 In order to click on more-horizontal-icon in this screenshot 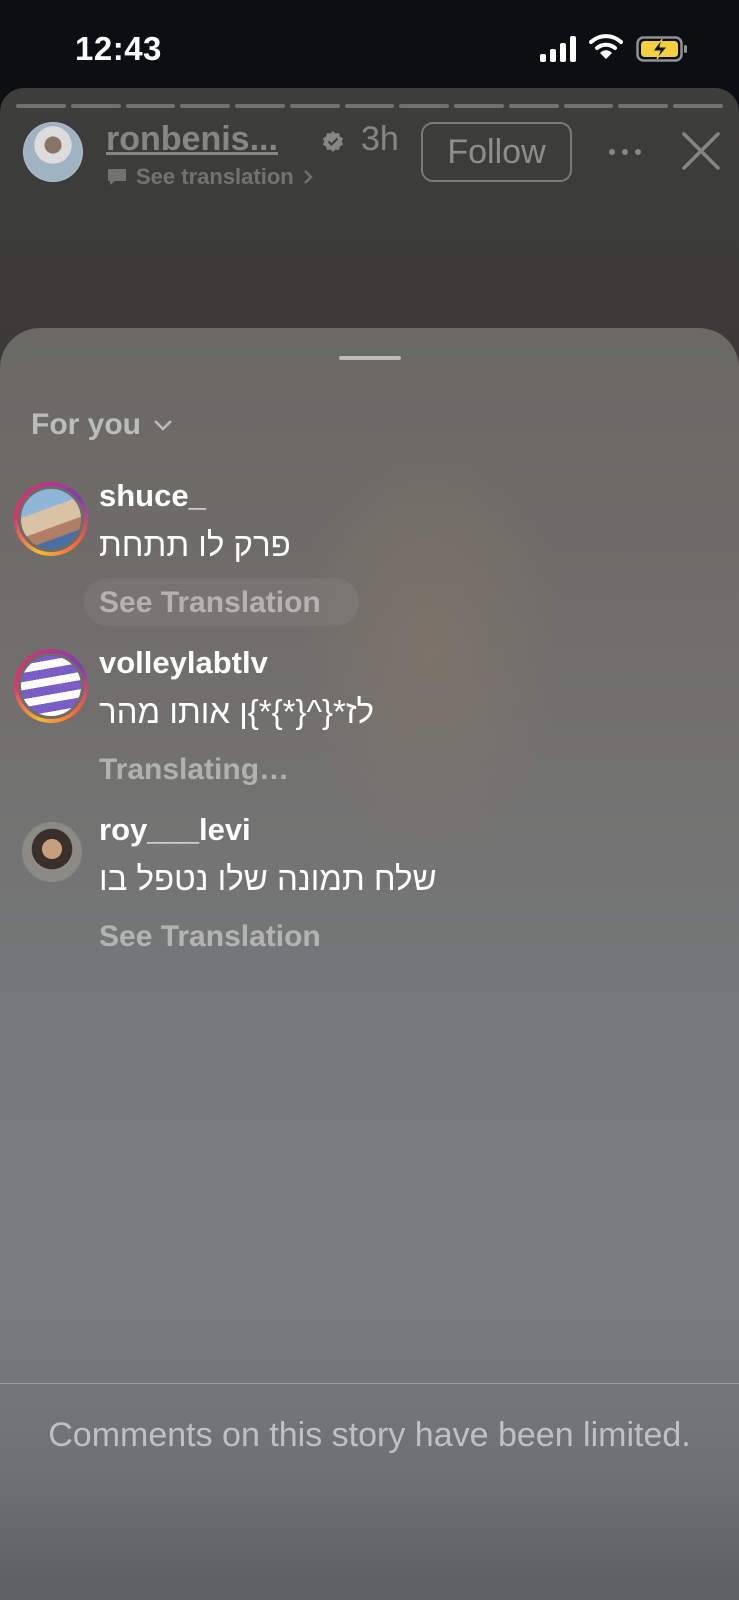, I will do `click(625, 152)`.